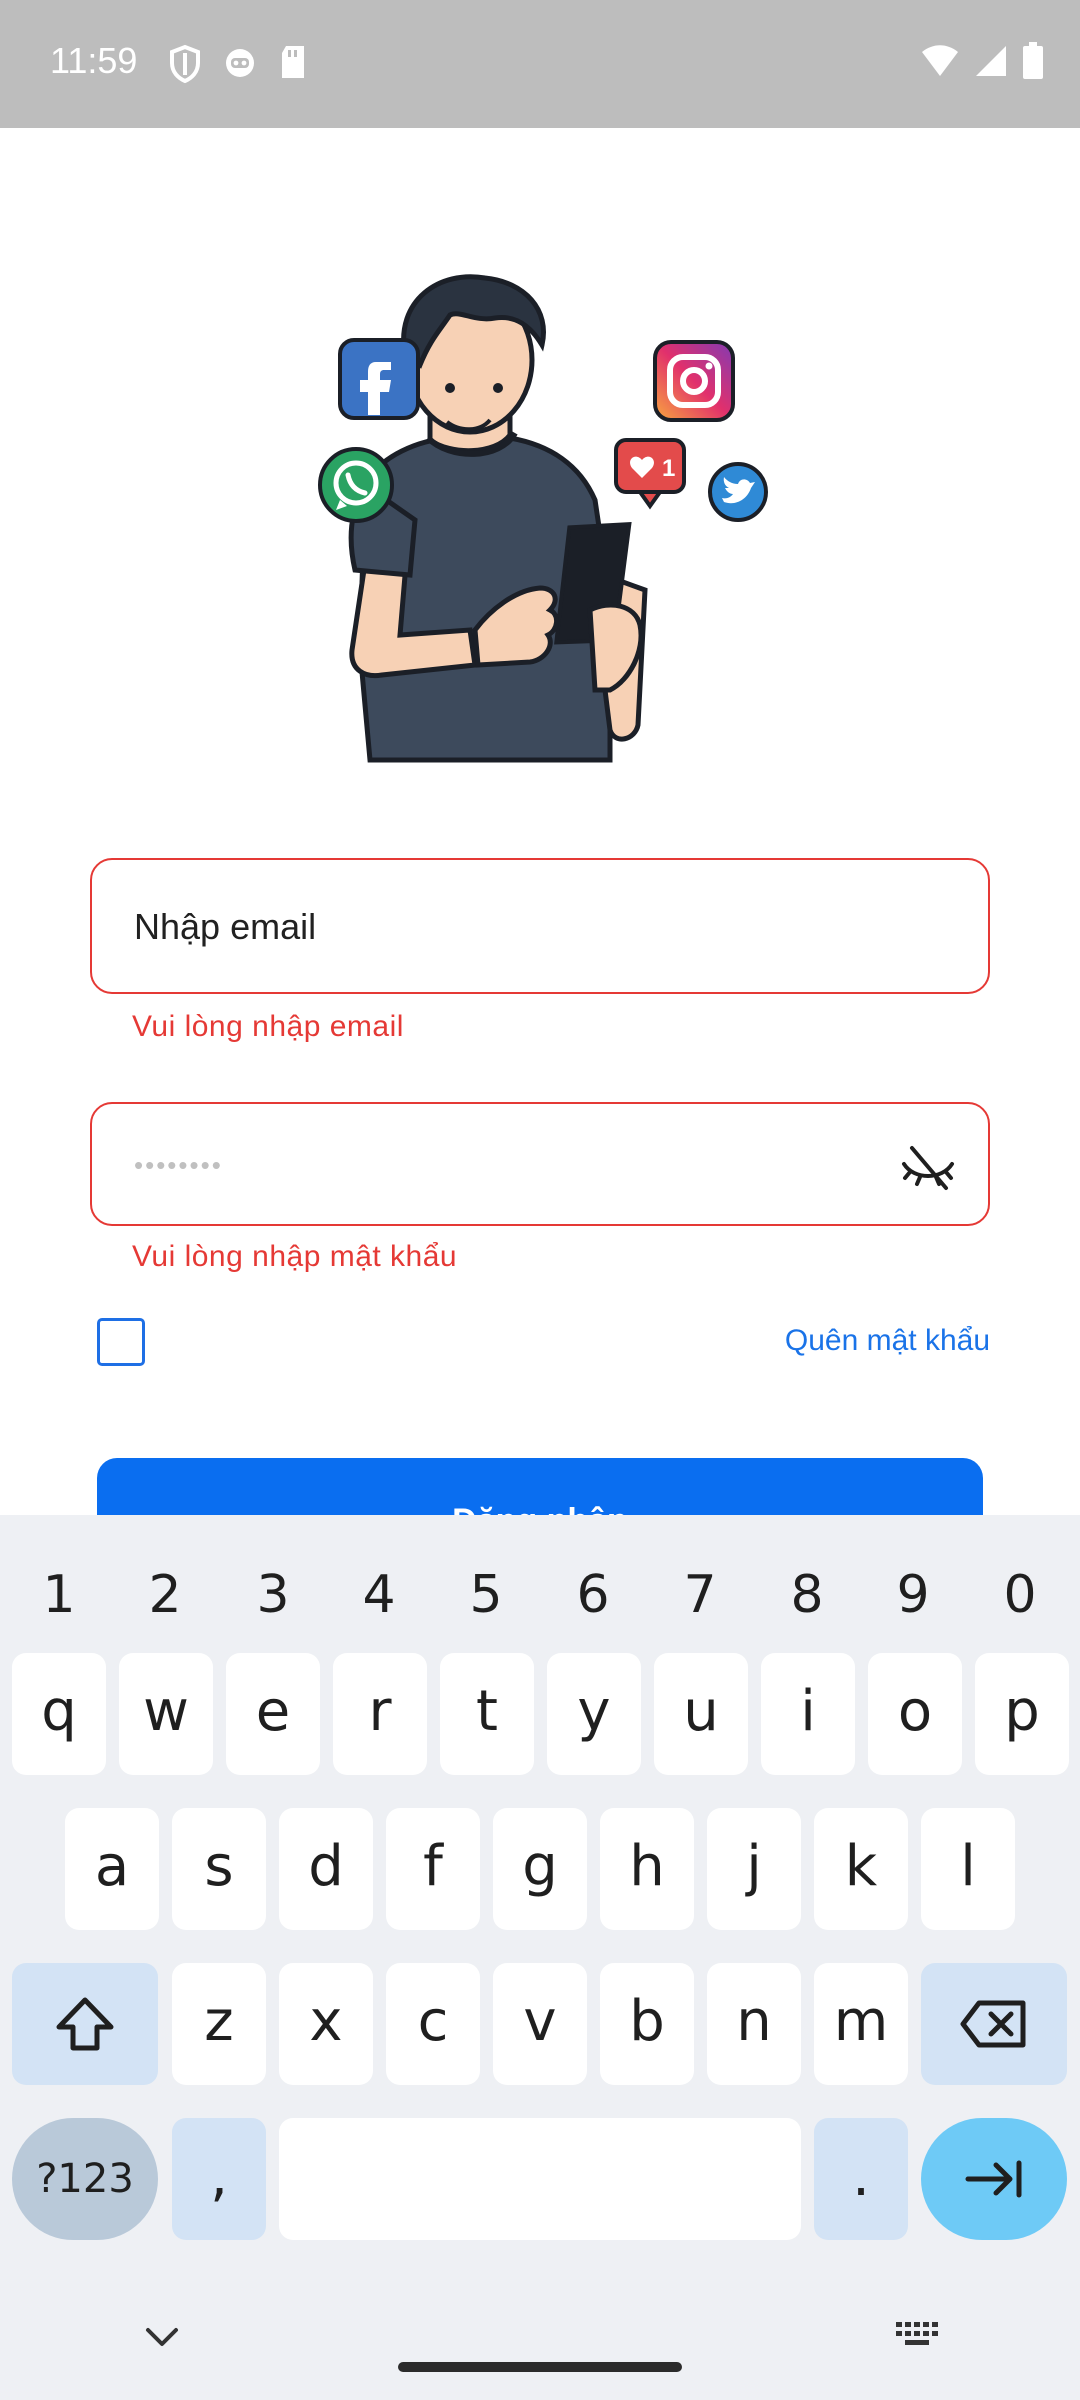  What do you see at coordinates (754, 2024) in the screenshot?
I see `key-n: n` at bounding box center [754, 2024].